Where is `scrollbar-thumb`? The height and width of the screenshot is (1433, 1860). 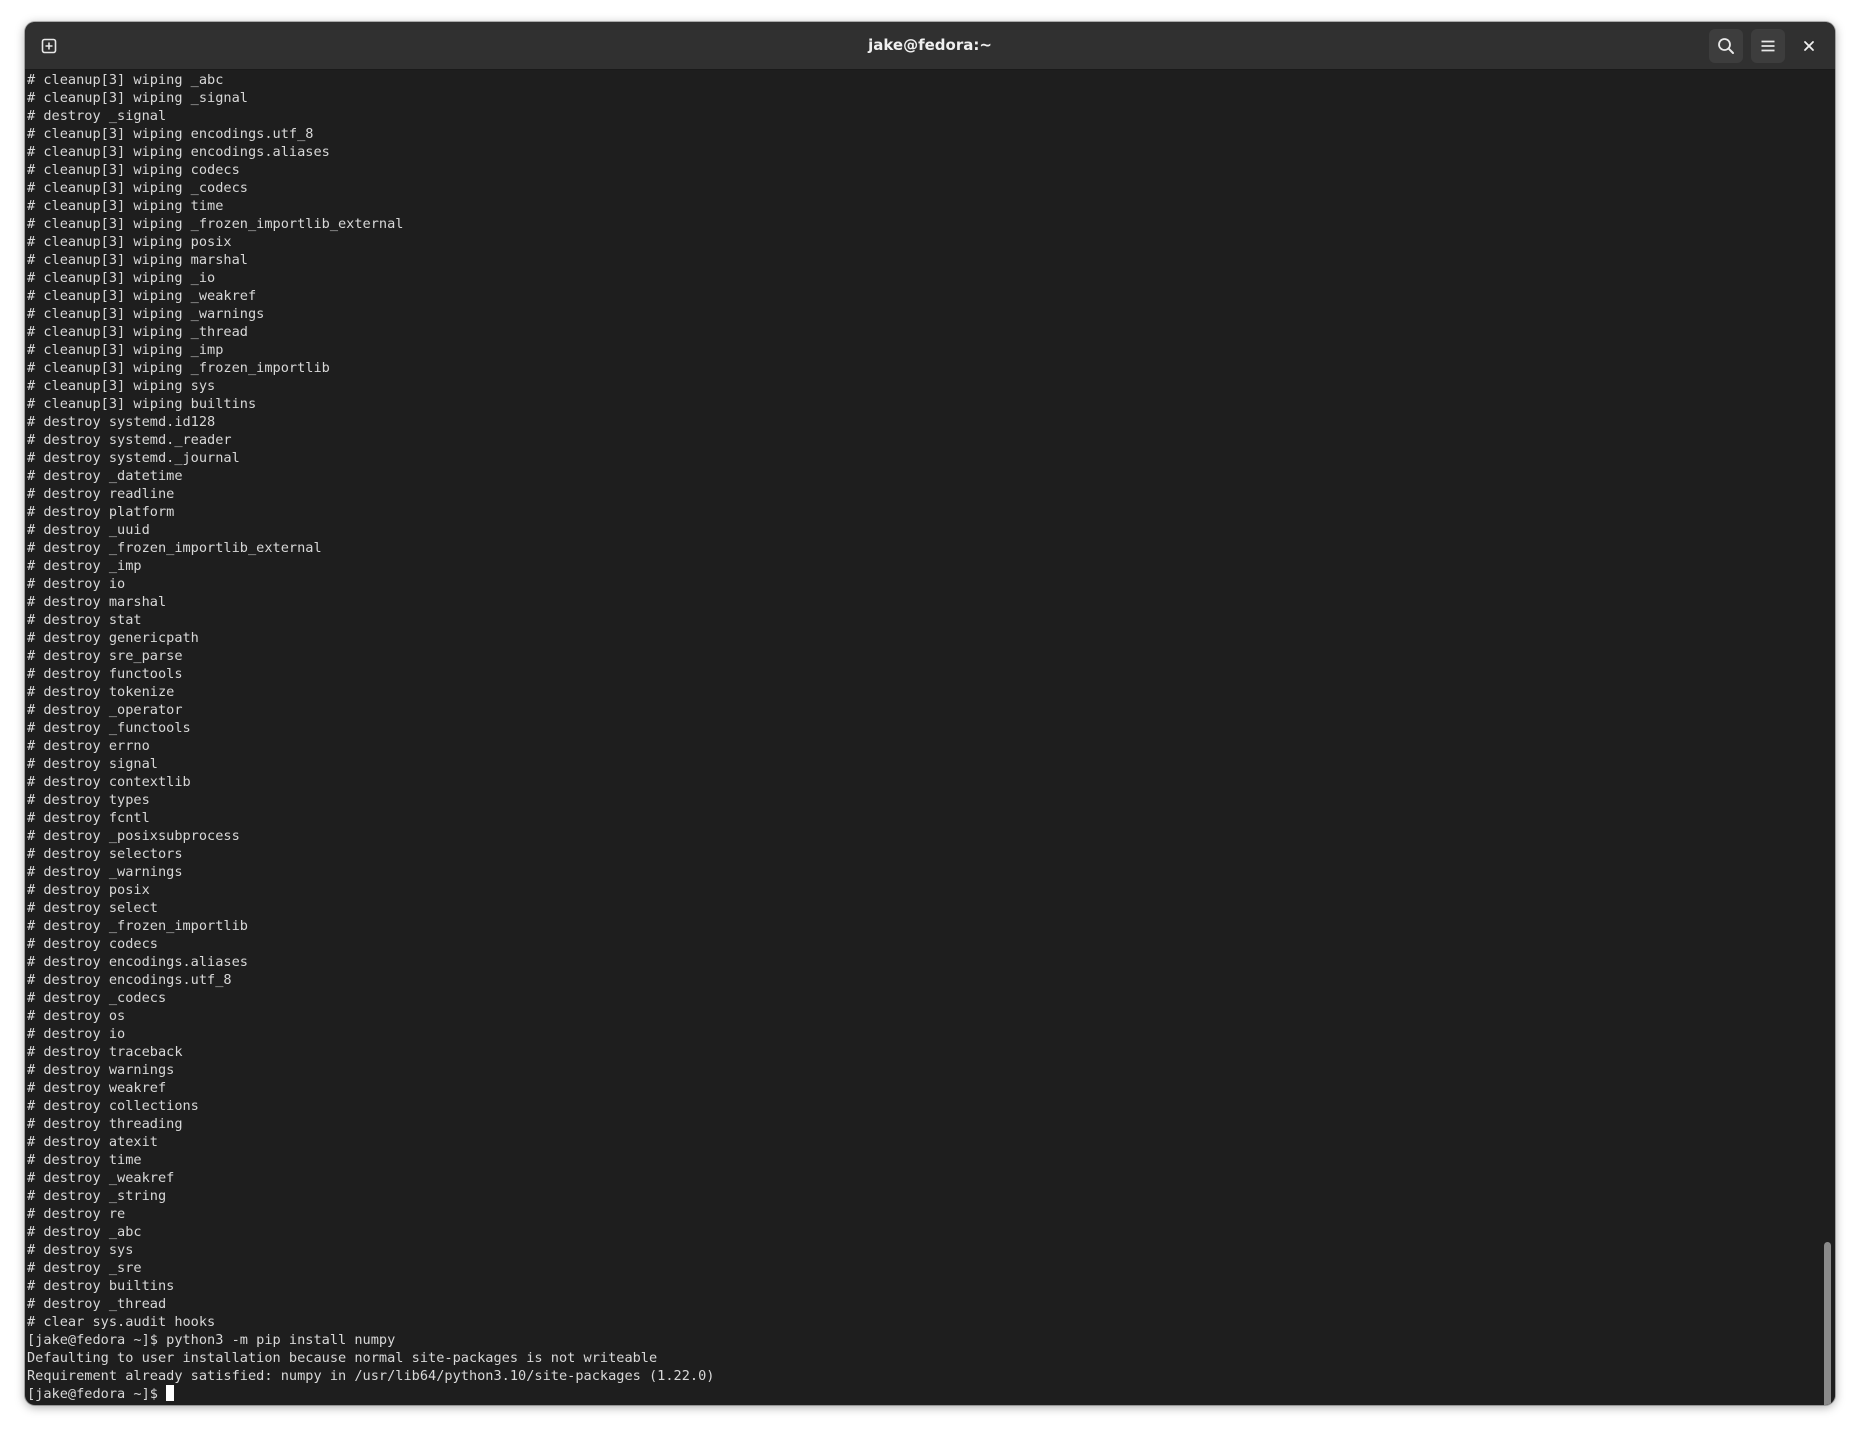
scrollbar-thumb is located at coordinates (1827, 1323).